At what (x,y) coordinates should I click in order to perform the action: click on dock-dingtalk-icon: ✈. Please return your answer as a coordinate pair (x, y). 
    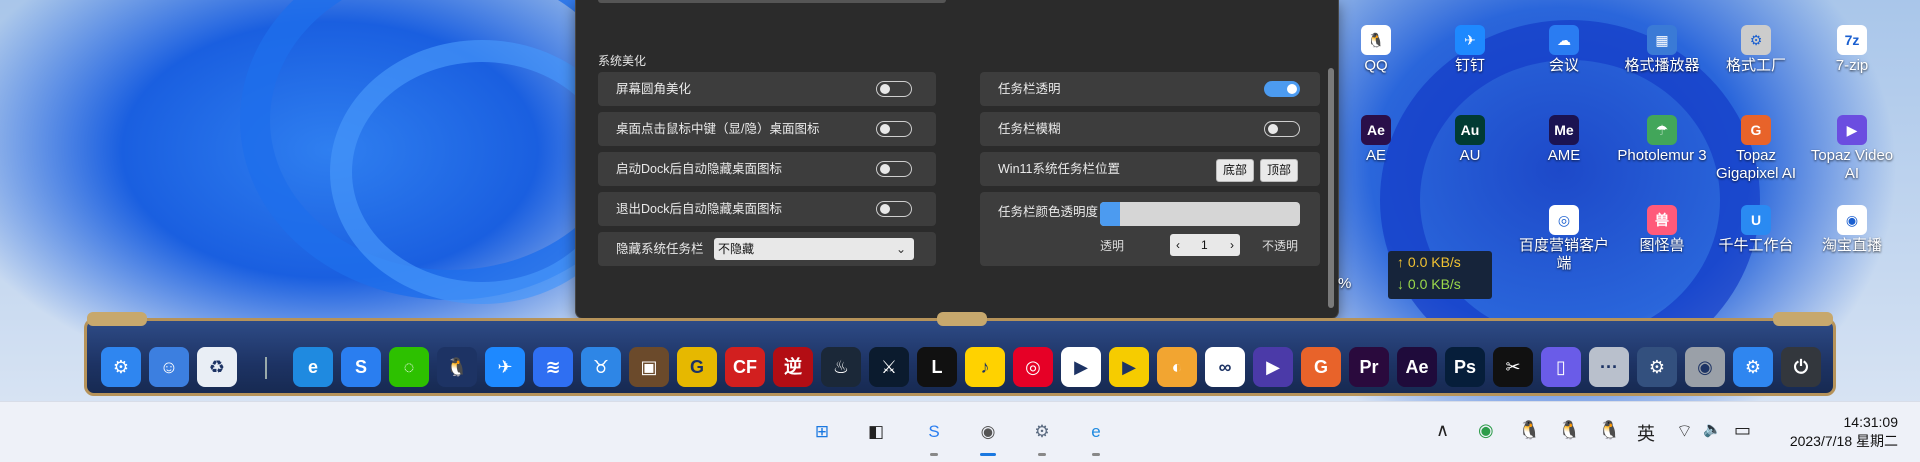
    Looking at the image, I should click on (505, 367).